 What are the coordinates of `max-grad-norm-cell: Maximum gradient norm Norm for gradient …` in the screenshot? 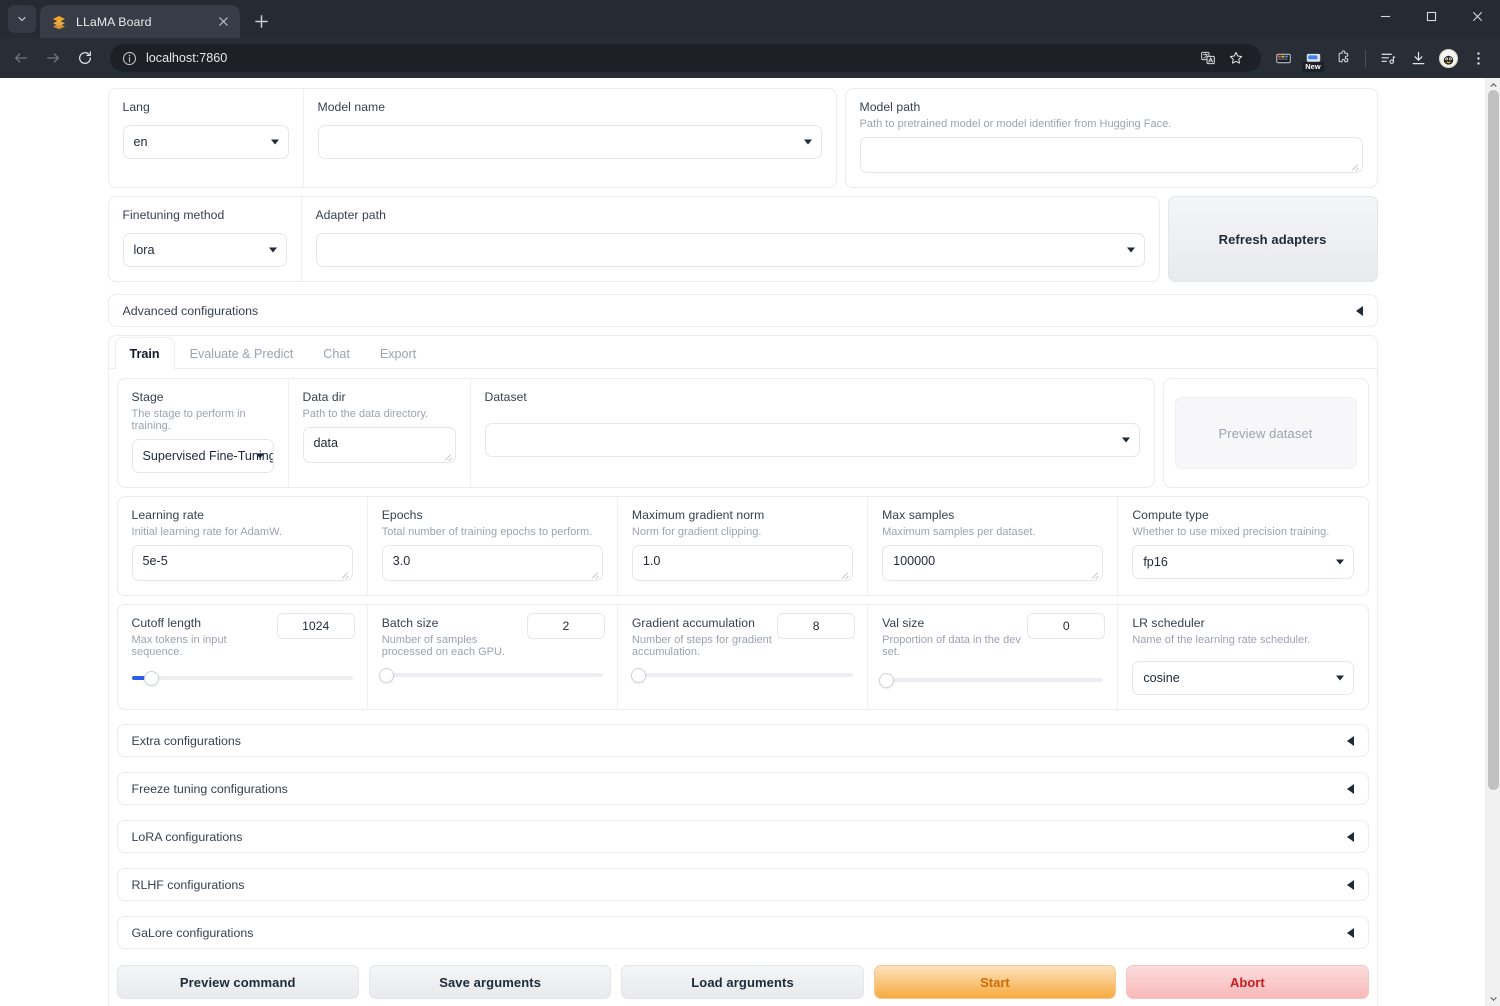 It's located at (741, 546).